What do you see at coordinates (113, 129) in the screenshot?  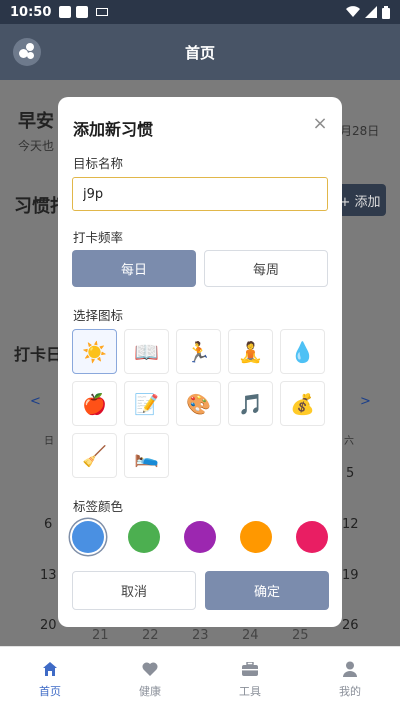 I see `dialog-title: 添加新习惯` at bounding box center [113, 129].